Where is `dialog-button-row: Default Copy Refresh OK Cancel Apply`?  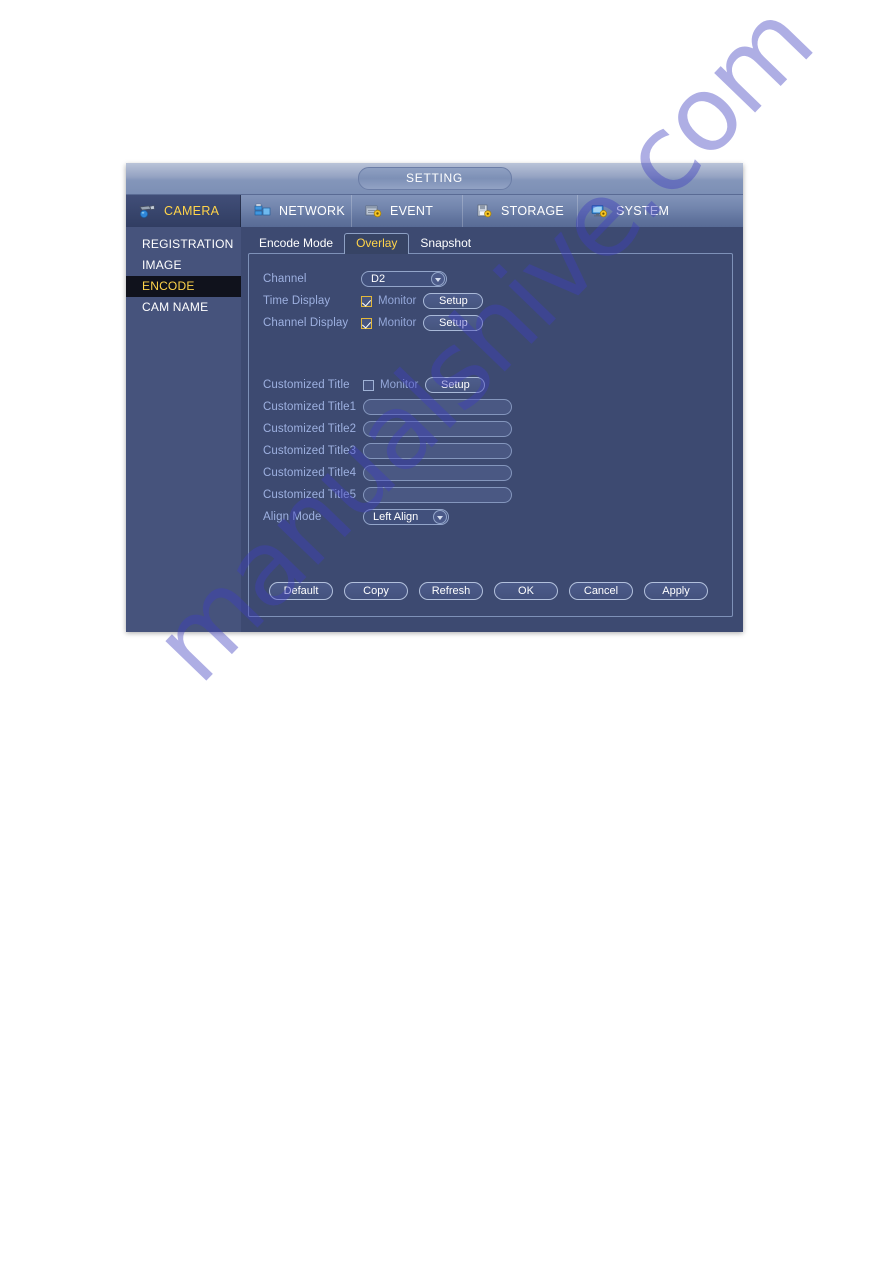 dialog-button-row: Default Copy Refresh OK Cancel Apply is located at coordinates (488, 591).